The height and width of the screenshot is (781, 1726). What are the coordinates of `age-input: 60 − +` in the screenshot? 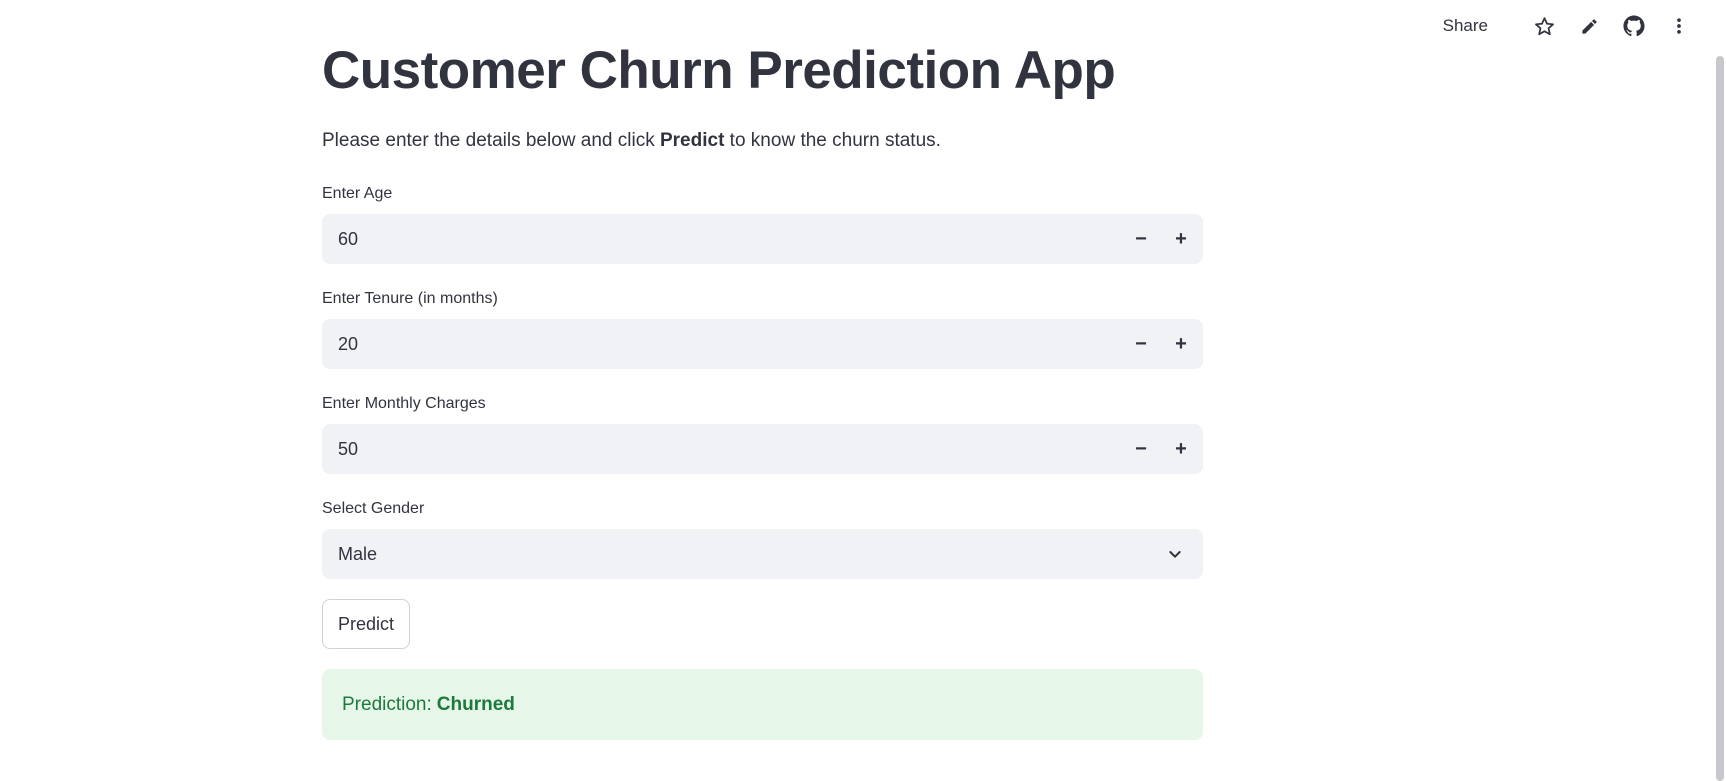 It's located at (762, 239).